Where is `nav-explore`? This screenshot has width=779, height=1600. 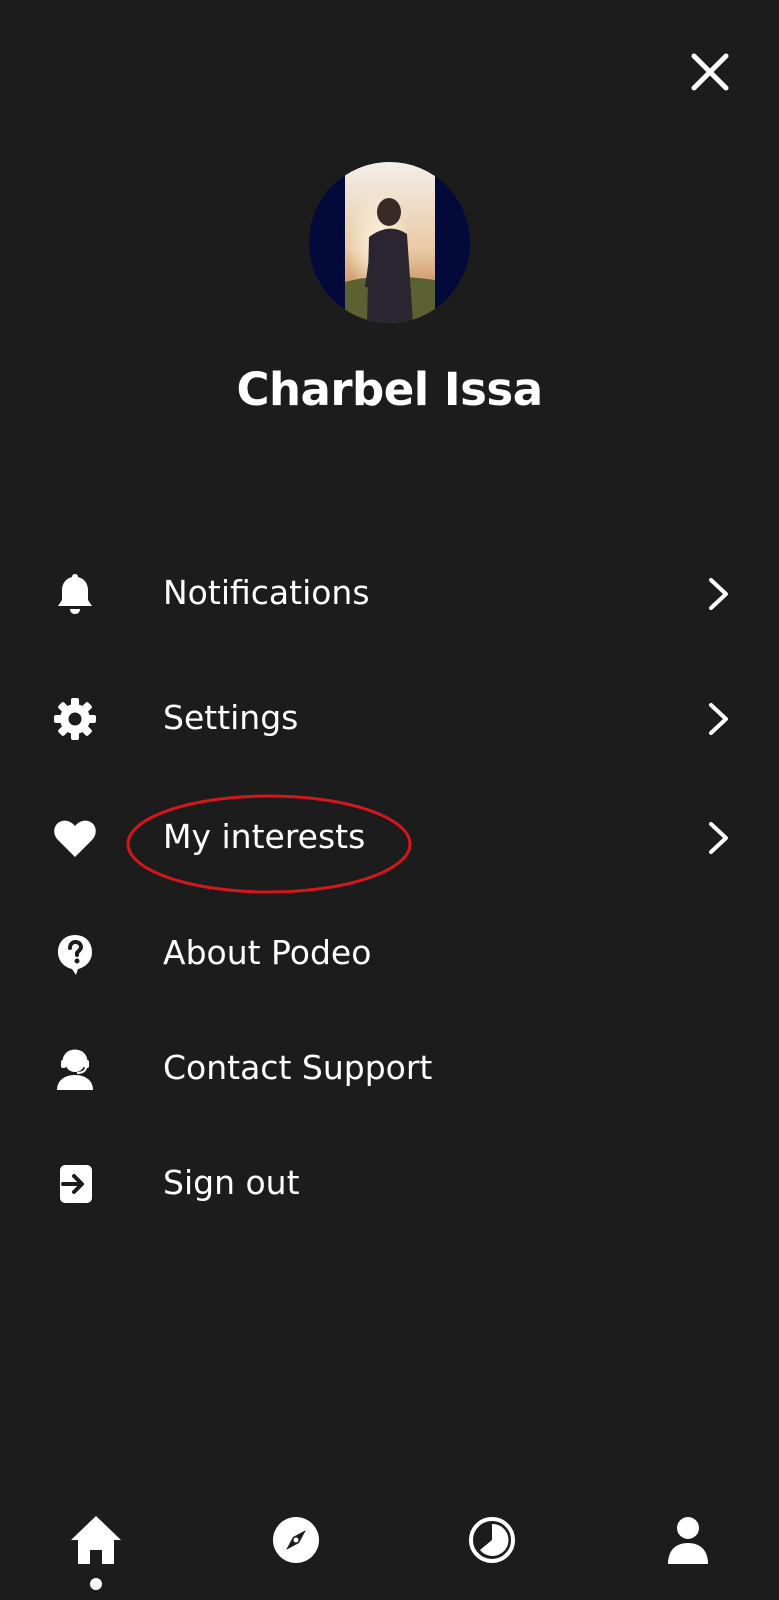 nav-explore is located at coordinates (296, 1540).